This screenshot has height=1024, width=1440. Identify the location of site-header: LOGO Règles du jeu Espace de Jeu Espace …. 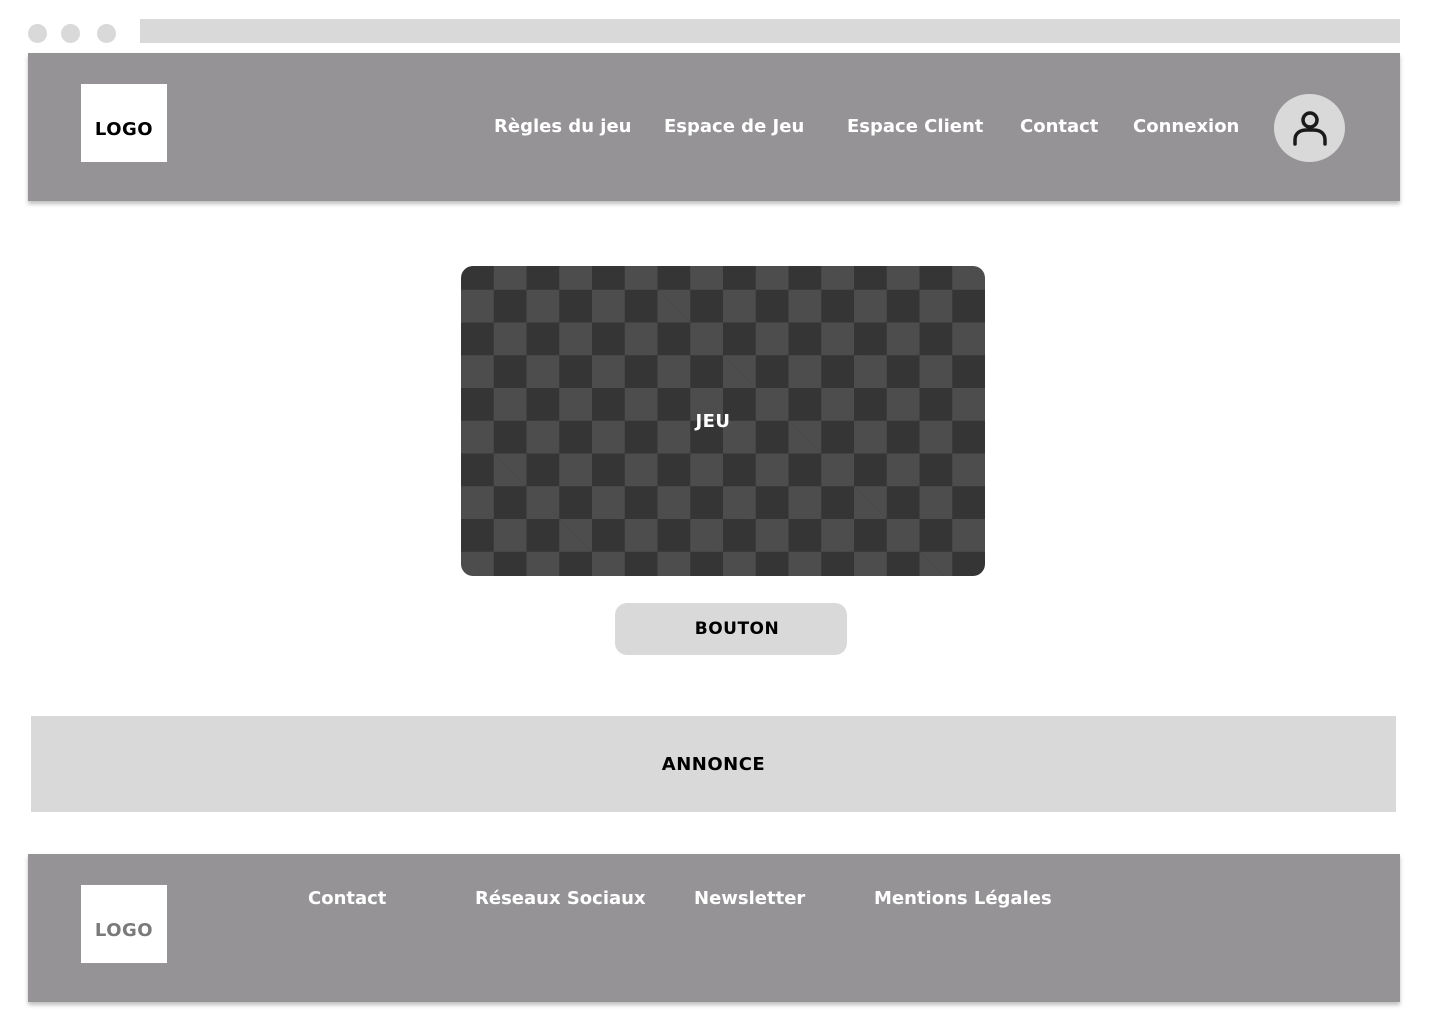
(714, 127).